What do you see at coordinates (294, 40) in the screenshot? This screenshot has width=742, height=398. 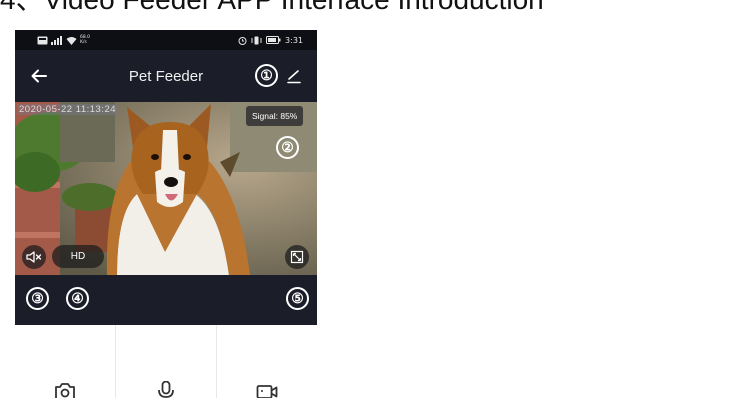 I see `status-time: 3:31` at bounding box center [294, 40].